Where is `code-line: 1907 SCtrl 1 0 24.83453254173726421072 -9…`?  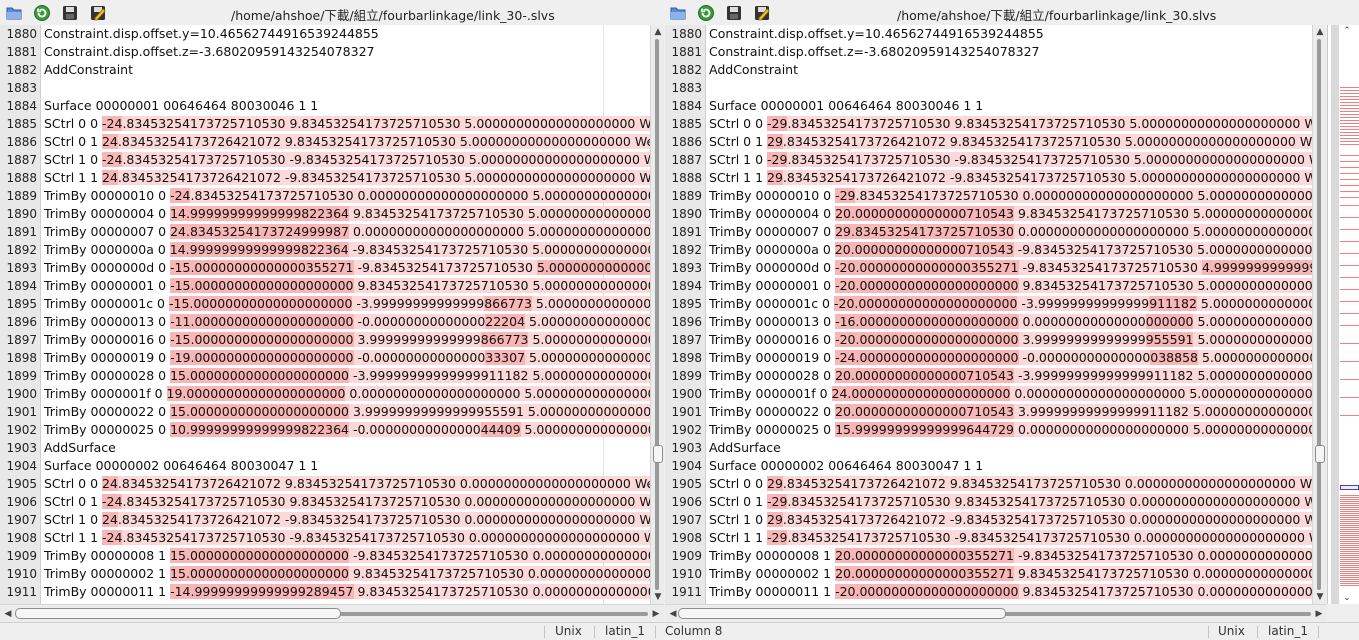
code-line: 1907 SCtrl 1 0 24.83453254173726421072 -9… is located at coordinates (325, 520).